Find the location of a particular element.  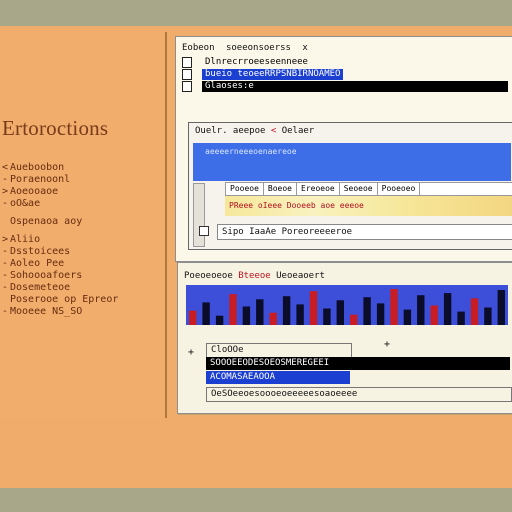

sidebar-item: - Dsstoicees is located at coordinates (82, 252).